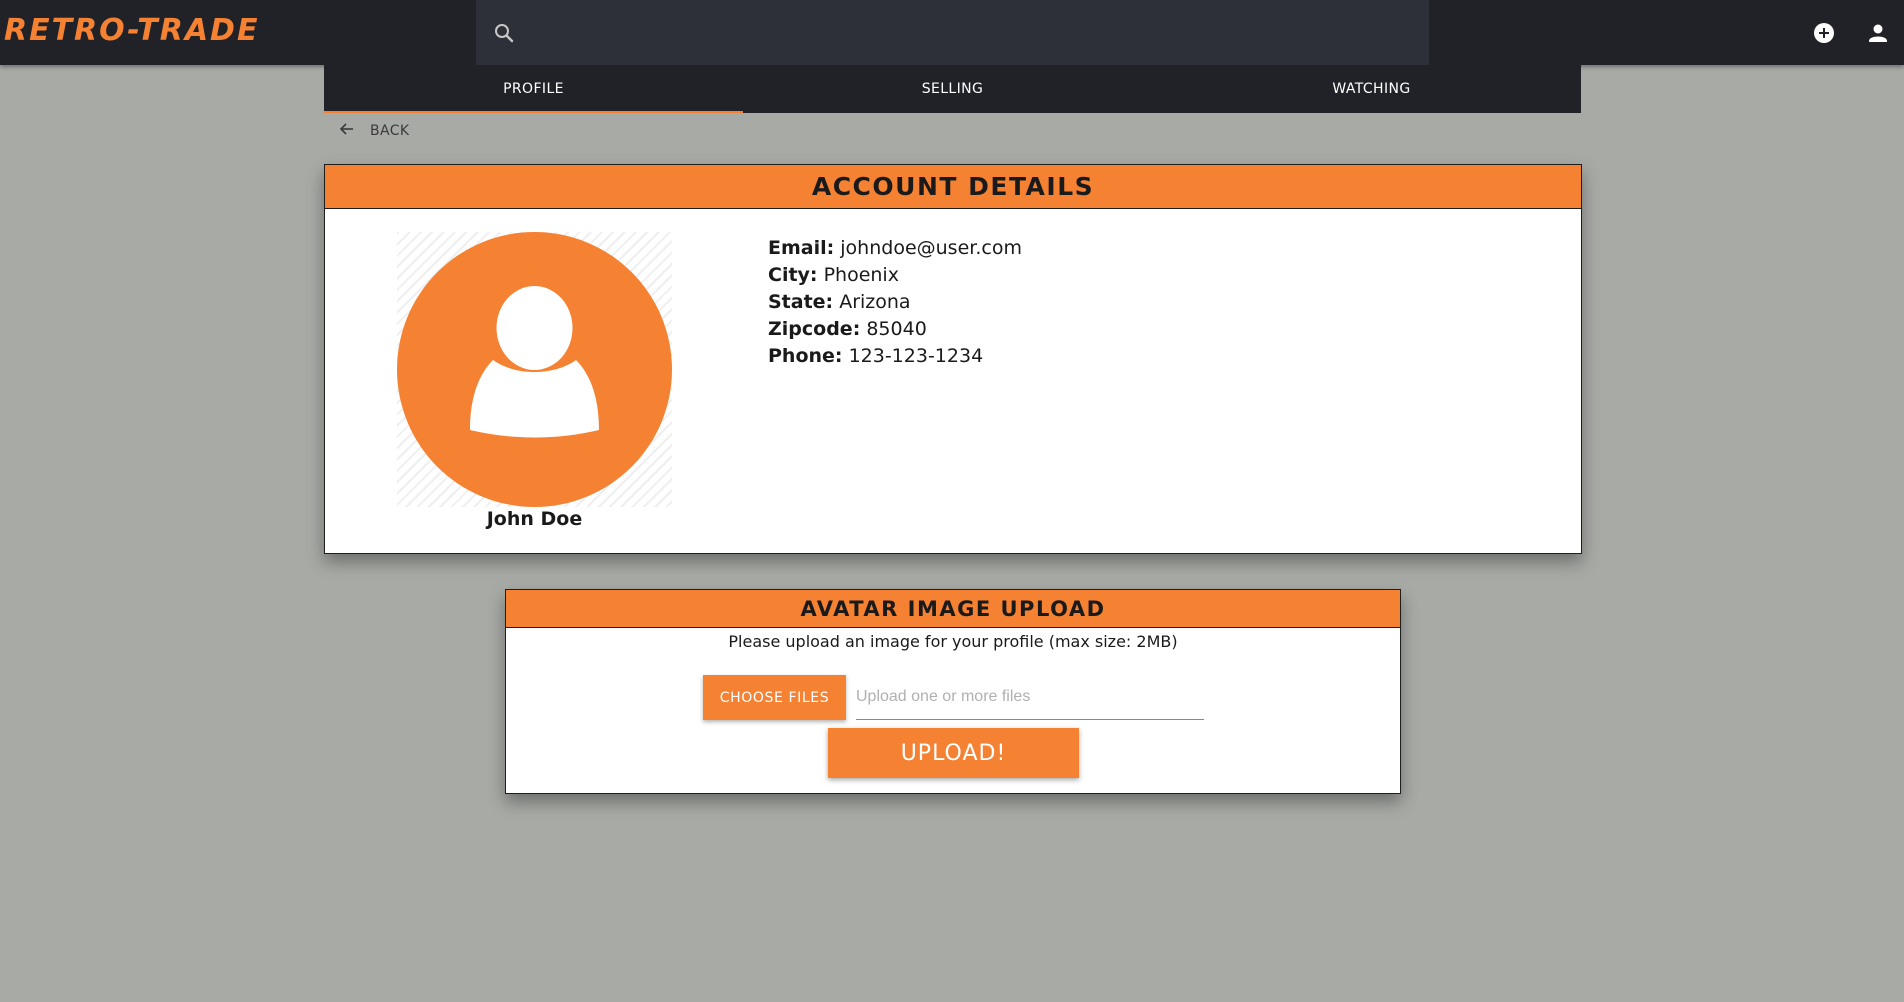 Image resolution: width=1904 pixels, height=1002 pixels. Describe the element at coordinates (1878, 33) in the screenshot. I see `person-icon` at that location.